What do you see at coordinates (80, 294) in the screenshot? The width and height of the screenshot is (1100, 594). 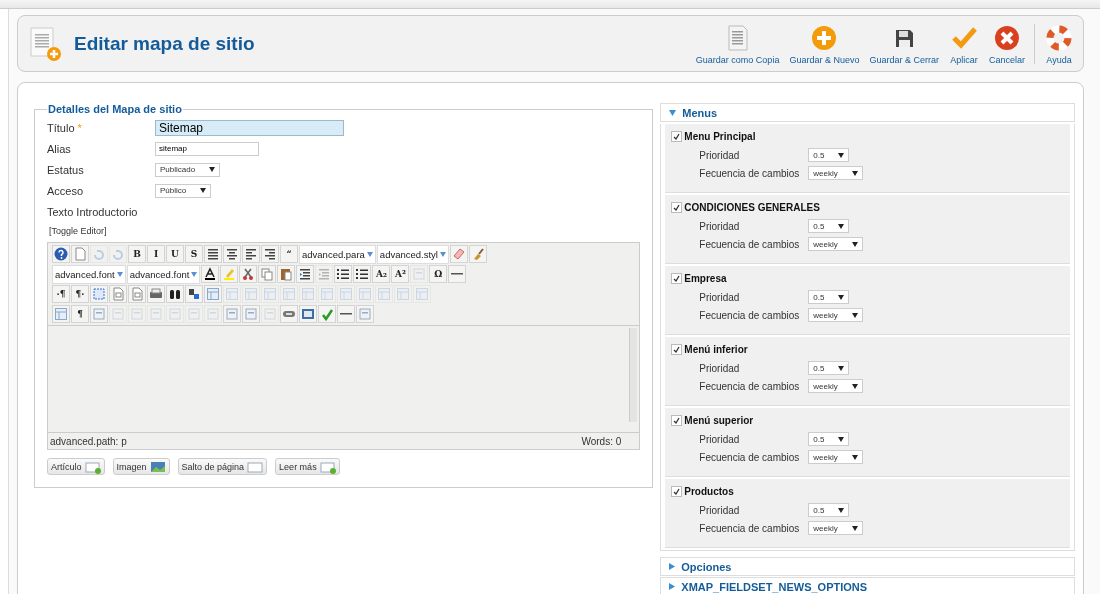 I see `toolbar-button: ¶·` at bounding box center [80, 294].